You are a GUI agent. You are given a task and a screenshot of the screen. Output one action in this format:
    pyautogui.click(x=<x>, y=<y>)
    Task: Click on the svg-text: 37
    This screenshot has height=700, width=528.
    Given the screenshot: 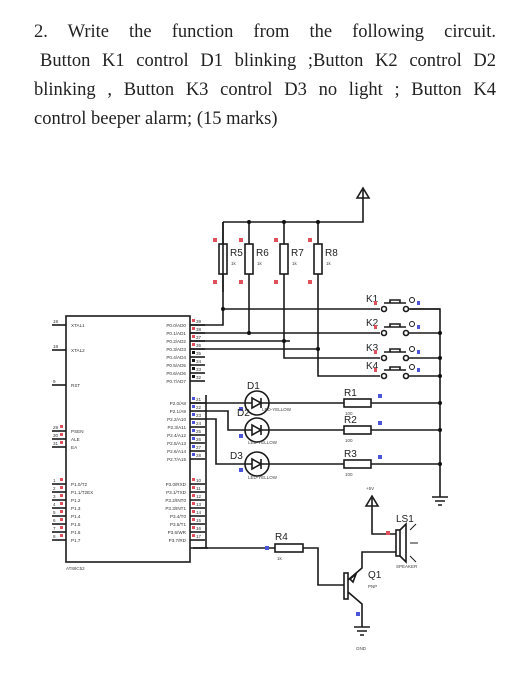 What is the action you would take?
    pyautogui.click(x=199, y=337)
    